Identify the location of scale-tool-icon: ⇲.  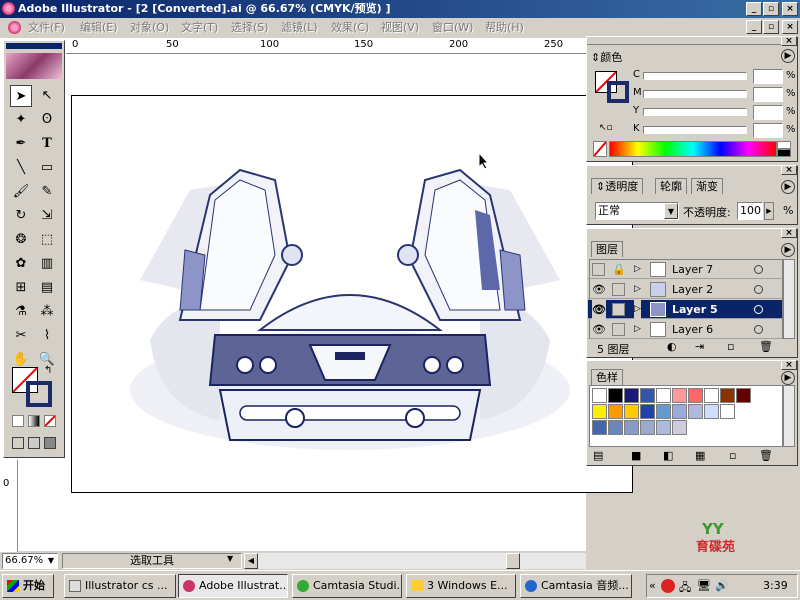
(47, 216).